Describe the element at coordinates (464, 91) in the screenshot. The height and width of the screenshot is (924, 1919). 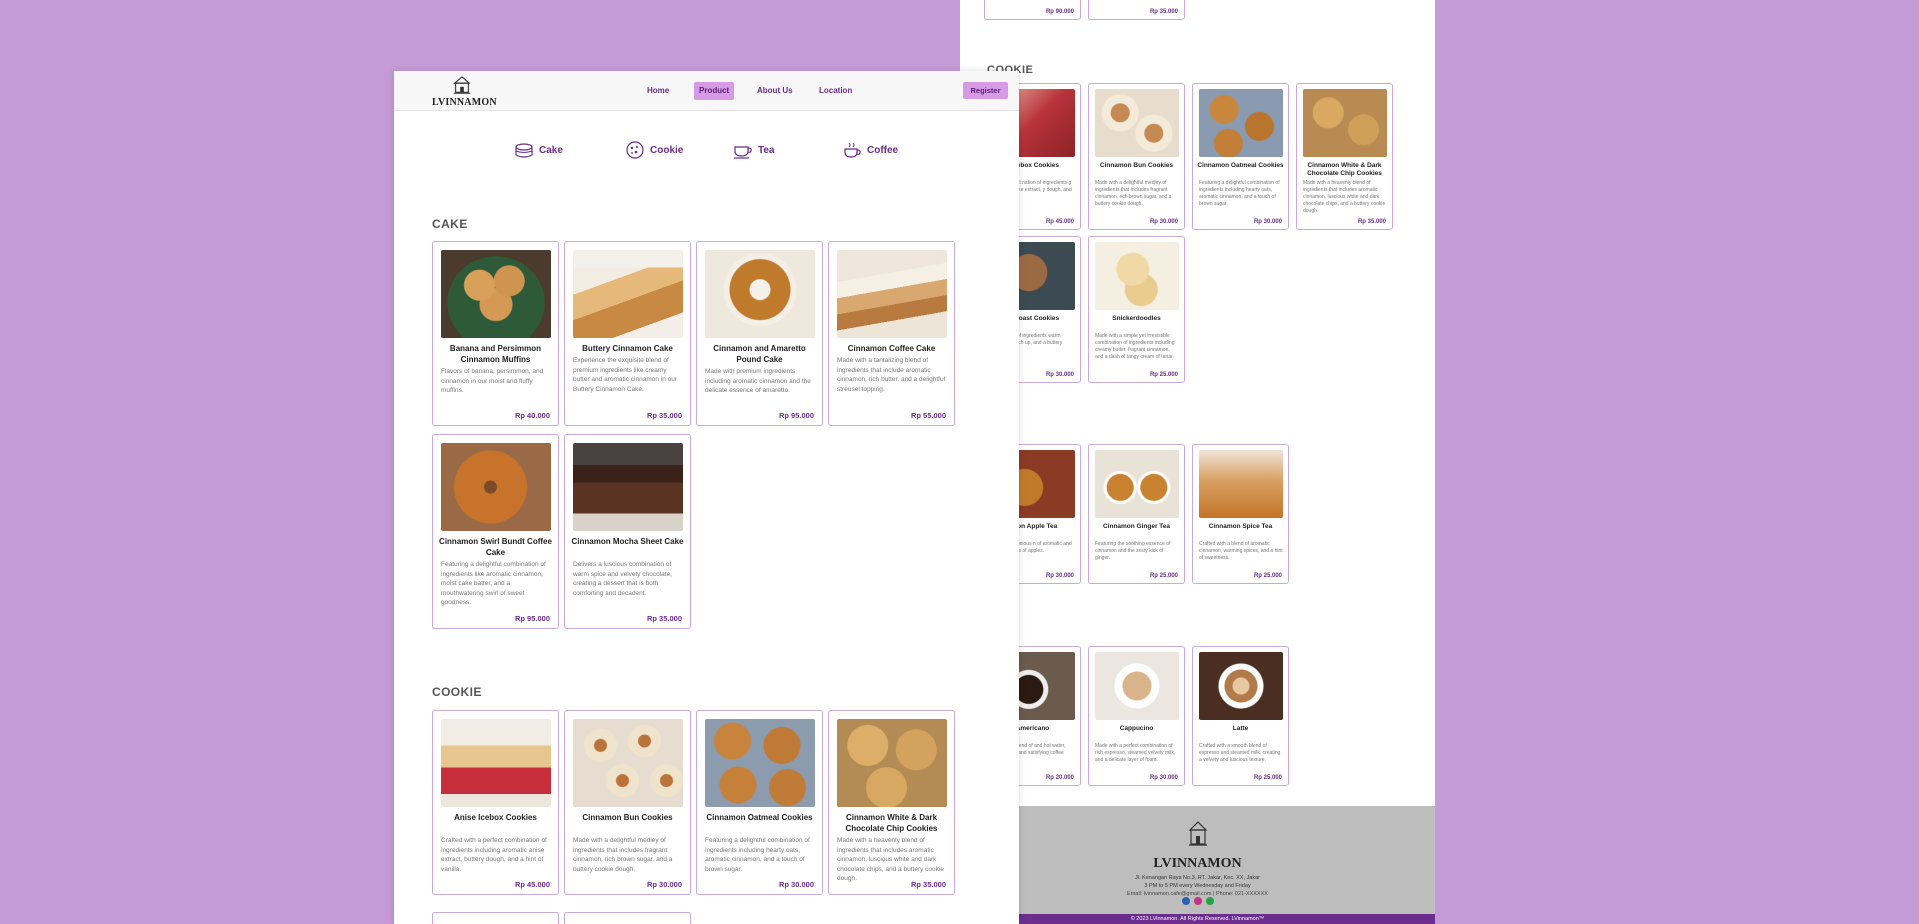
I see `brand-logo: LVINNAMON` at that location.